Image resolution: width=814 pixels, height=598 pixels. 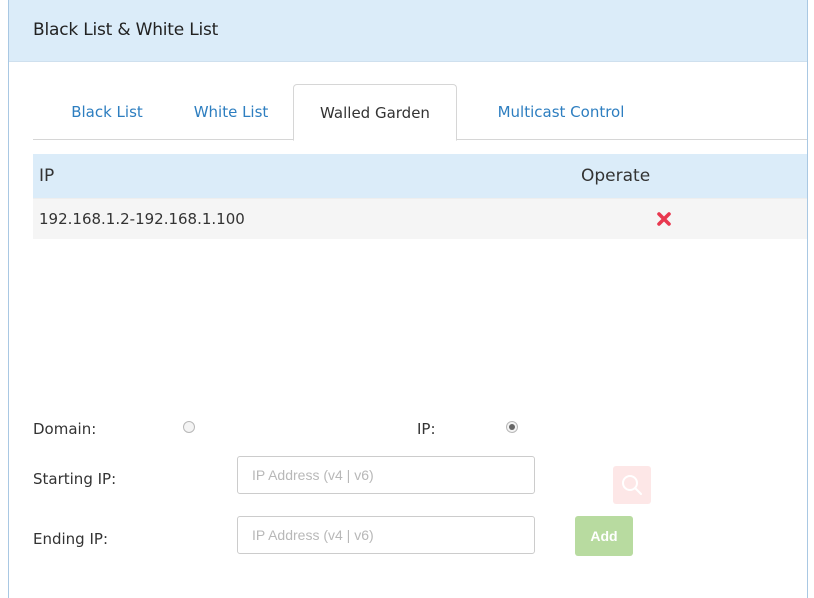 What do you see at coordinates (561, 112) in the screenshot?
I see `tab-multicast-control: Multicast Control` at bounding box center [561, 112].